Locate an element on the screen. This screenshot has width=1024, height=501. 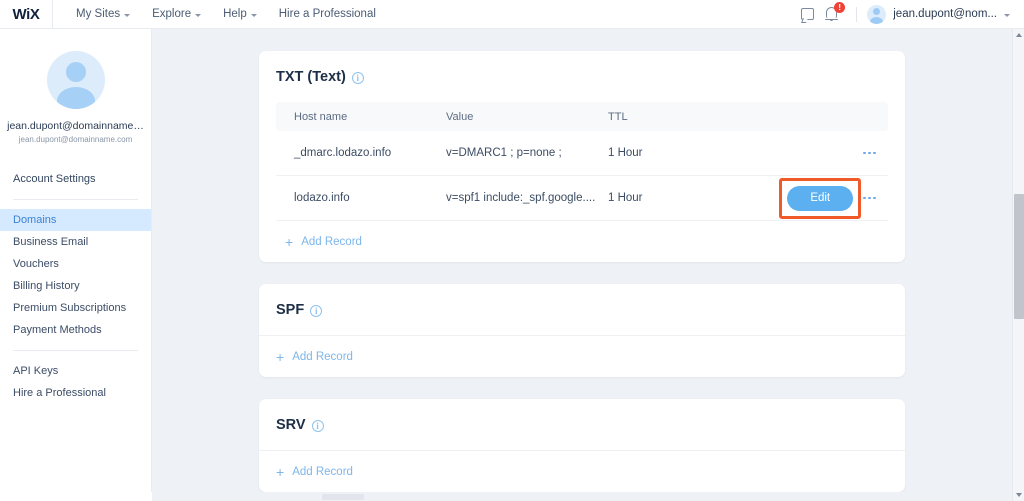
sidebar-item-label: Premium Subscriptions is located at coordinates (70, 308).